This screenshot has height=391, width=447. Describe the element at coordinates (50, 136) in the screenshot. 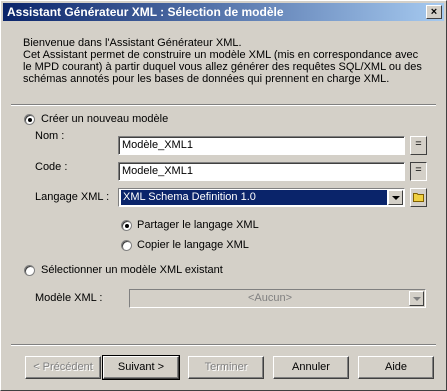

I see `name-label: Nom :` at that location.